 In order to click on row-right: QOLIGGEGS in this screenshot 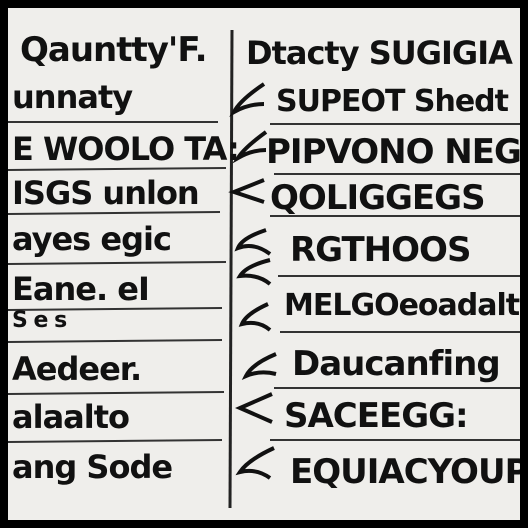, I will do `click(378, 198)`.